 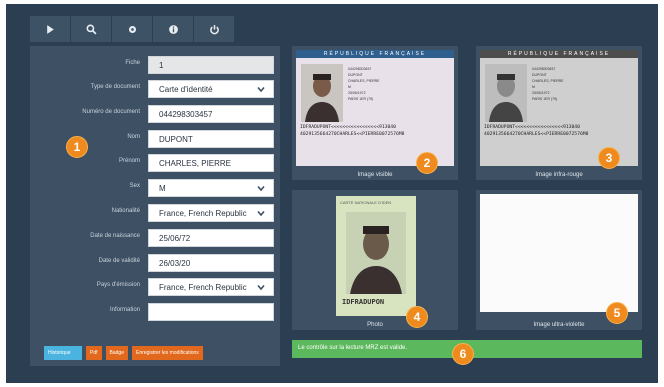 What do you see at coordinates (118, 285) in the screenshot?
I see `field-label: Pays d'émission` at bounding box center [118, 285].